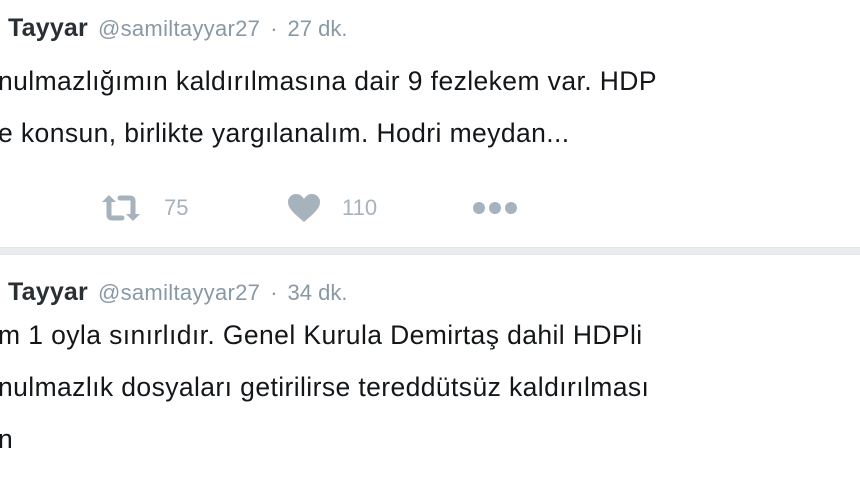 The width and height of the screenshot is (860, 480). What do you see at coordinates (331, 208) in the screenshot?
I see `like-button: 110` at bounding box center [331, 208].